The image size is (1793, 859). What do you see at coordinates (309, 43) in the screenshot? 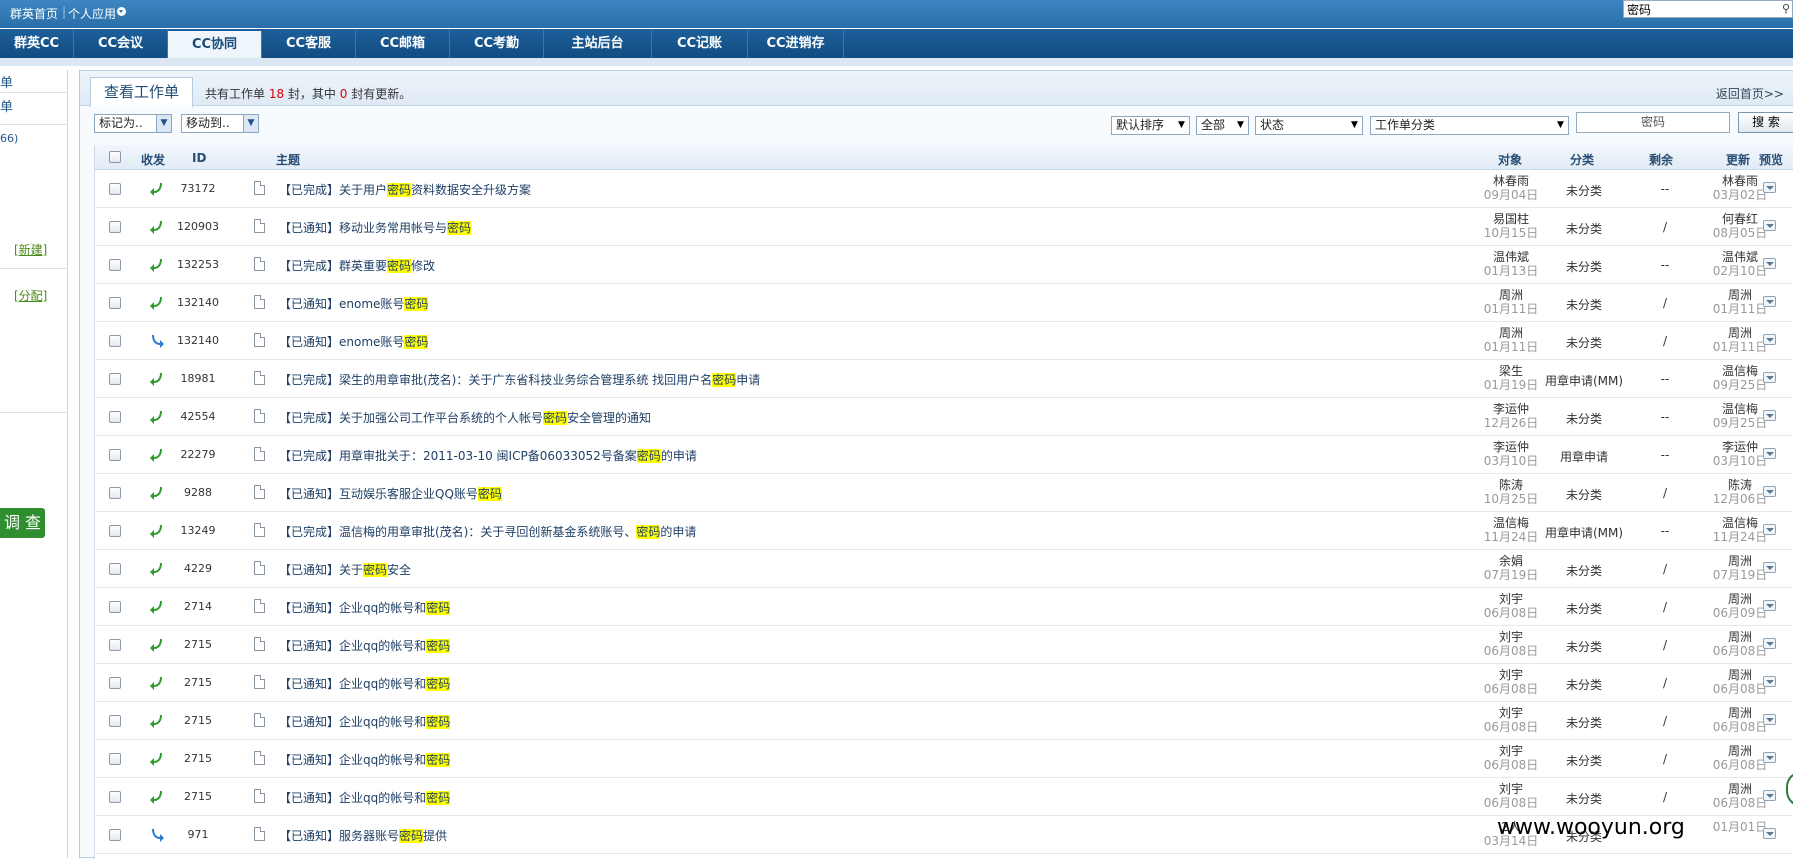
I see `nav-tab: CC客服` at bounding box center [309, 43].